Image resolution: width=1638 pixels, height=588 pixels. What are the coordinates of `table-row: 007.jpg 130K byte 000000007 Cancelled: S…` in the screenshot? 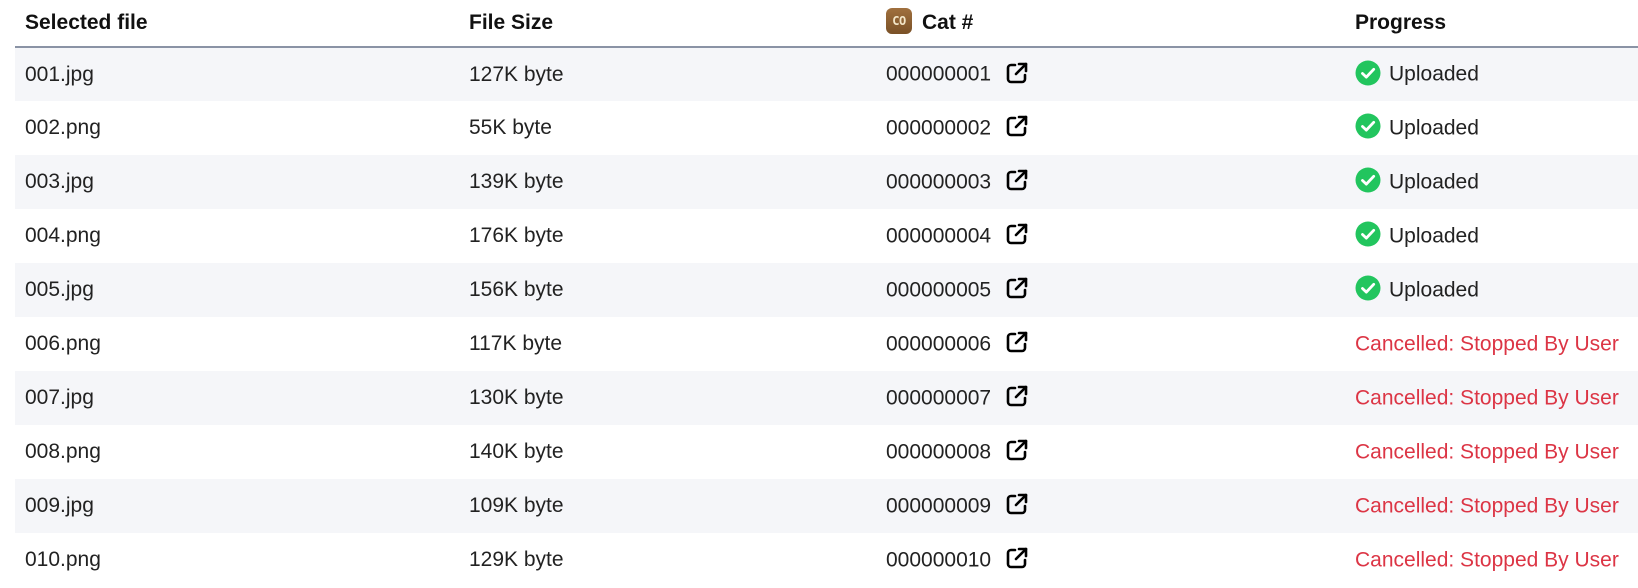 It's located at (826, 398).